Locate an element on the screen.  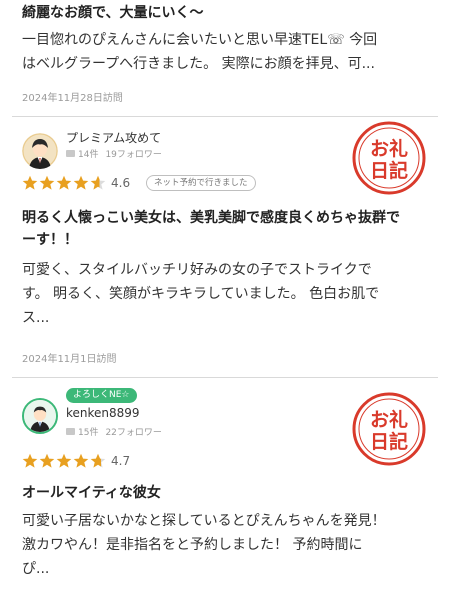
rank-badge: よろしくNE☆ is located at coordinates (101, 395).